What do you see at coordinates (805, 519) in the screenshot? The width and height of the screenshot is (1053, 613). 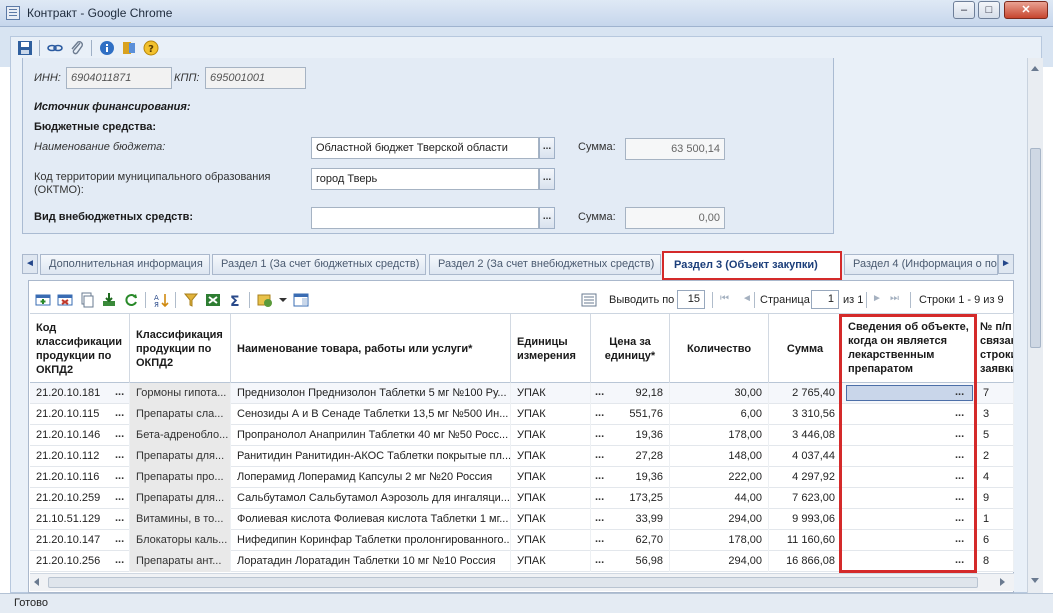 I see `cell-sum: 9 993,06` at bounding box center [805, 519].